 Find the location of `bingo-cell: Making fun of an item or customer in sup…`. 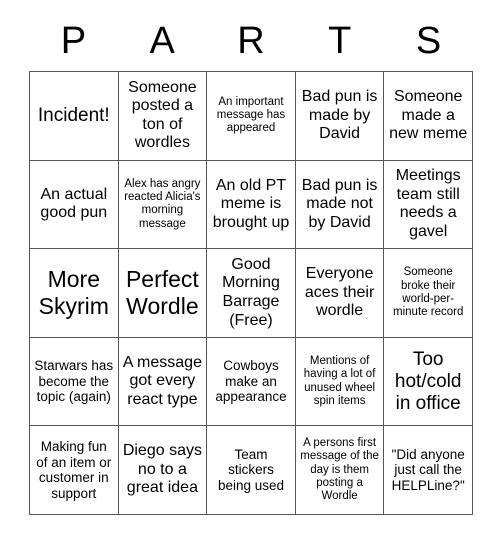

bingo-cell: Making fun of an item or customer in sup… is located at coordinates (74, 470).